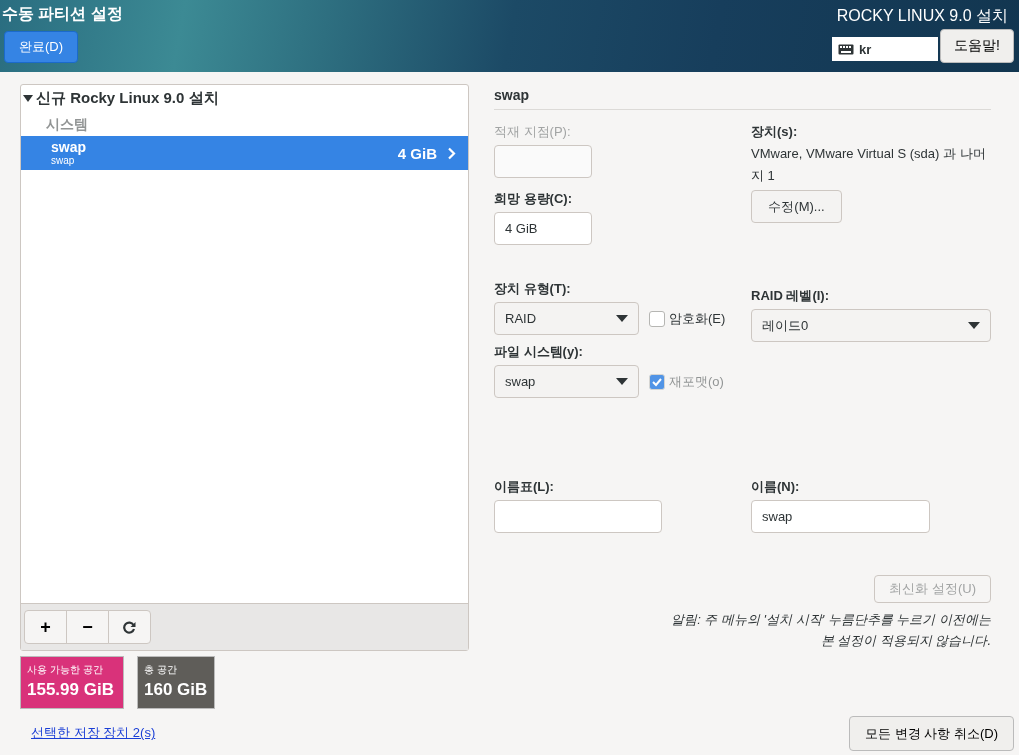  I want to click on field-label: 장치(s):, so click(775, 132).